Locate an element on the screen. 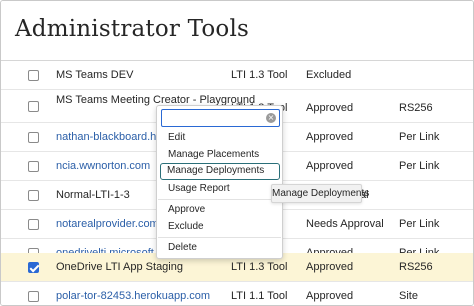  table-row: MS Teams DEV LTI 1.3 Tool Excluded is located at coordinates (237, 75).